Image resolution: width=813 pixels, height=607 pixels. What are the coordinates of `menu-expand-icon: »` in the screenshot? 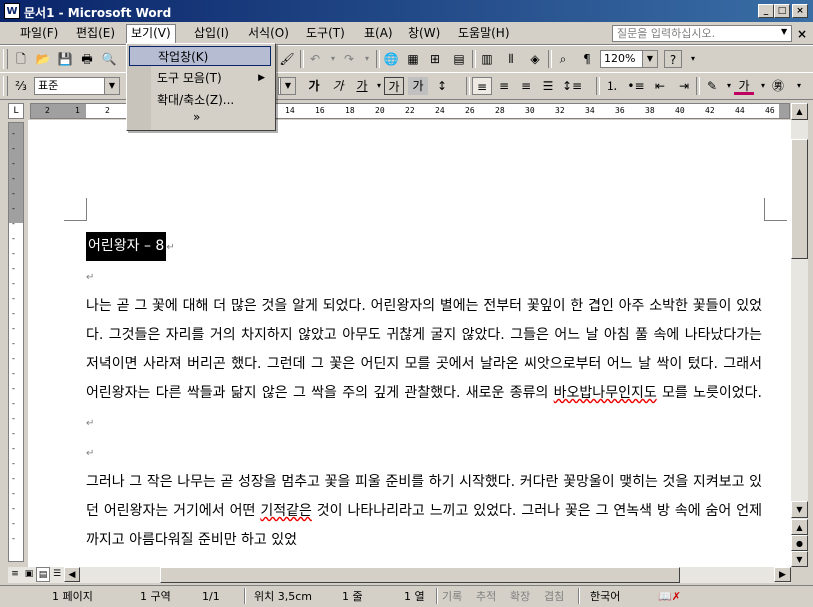 It's located at (200, 117).